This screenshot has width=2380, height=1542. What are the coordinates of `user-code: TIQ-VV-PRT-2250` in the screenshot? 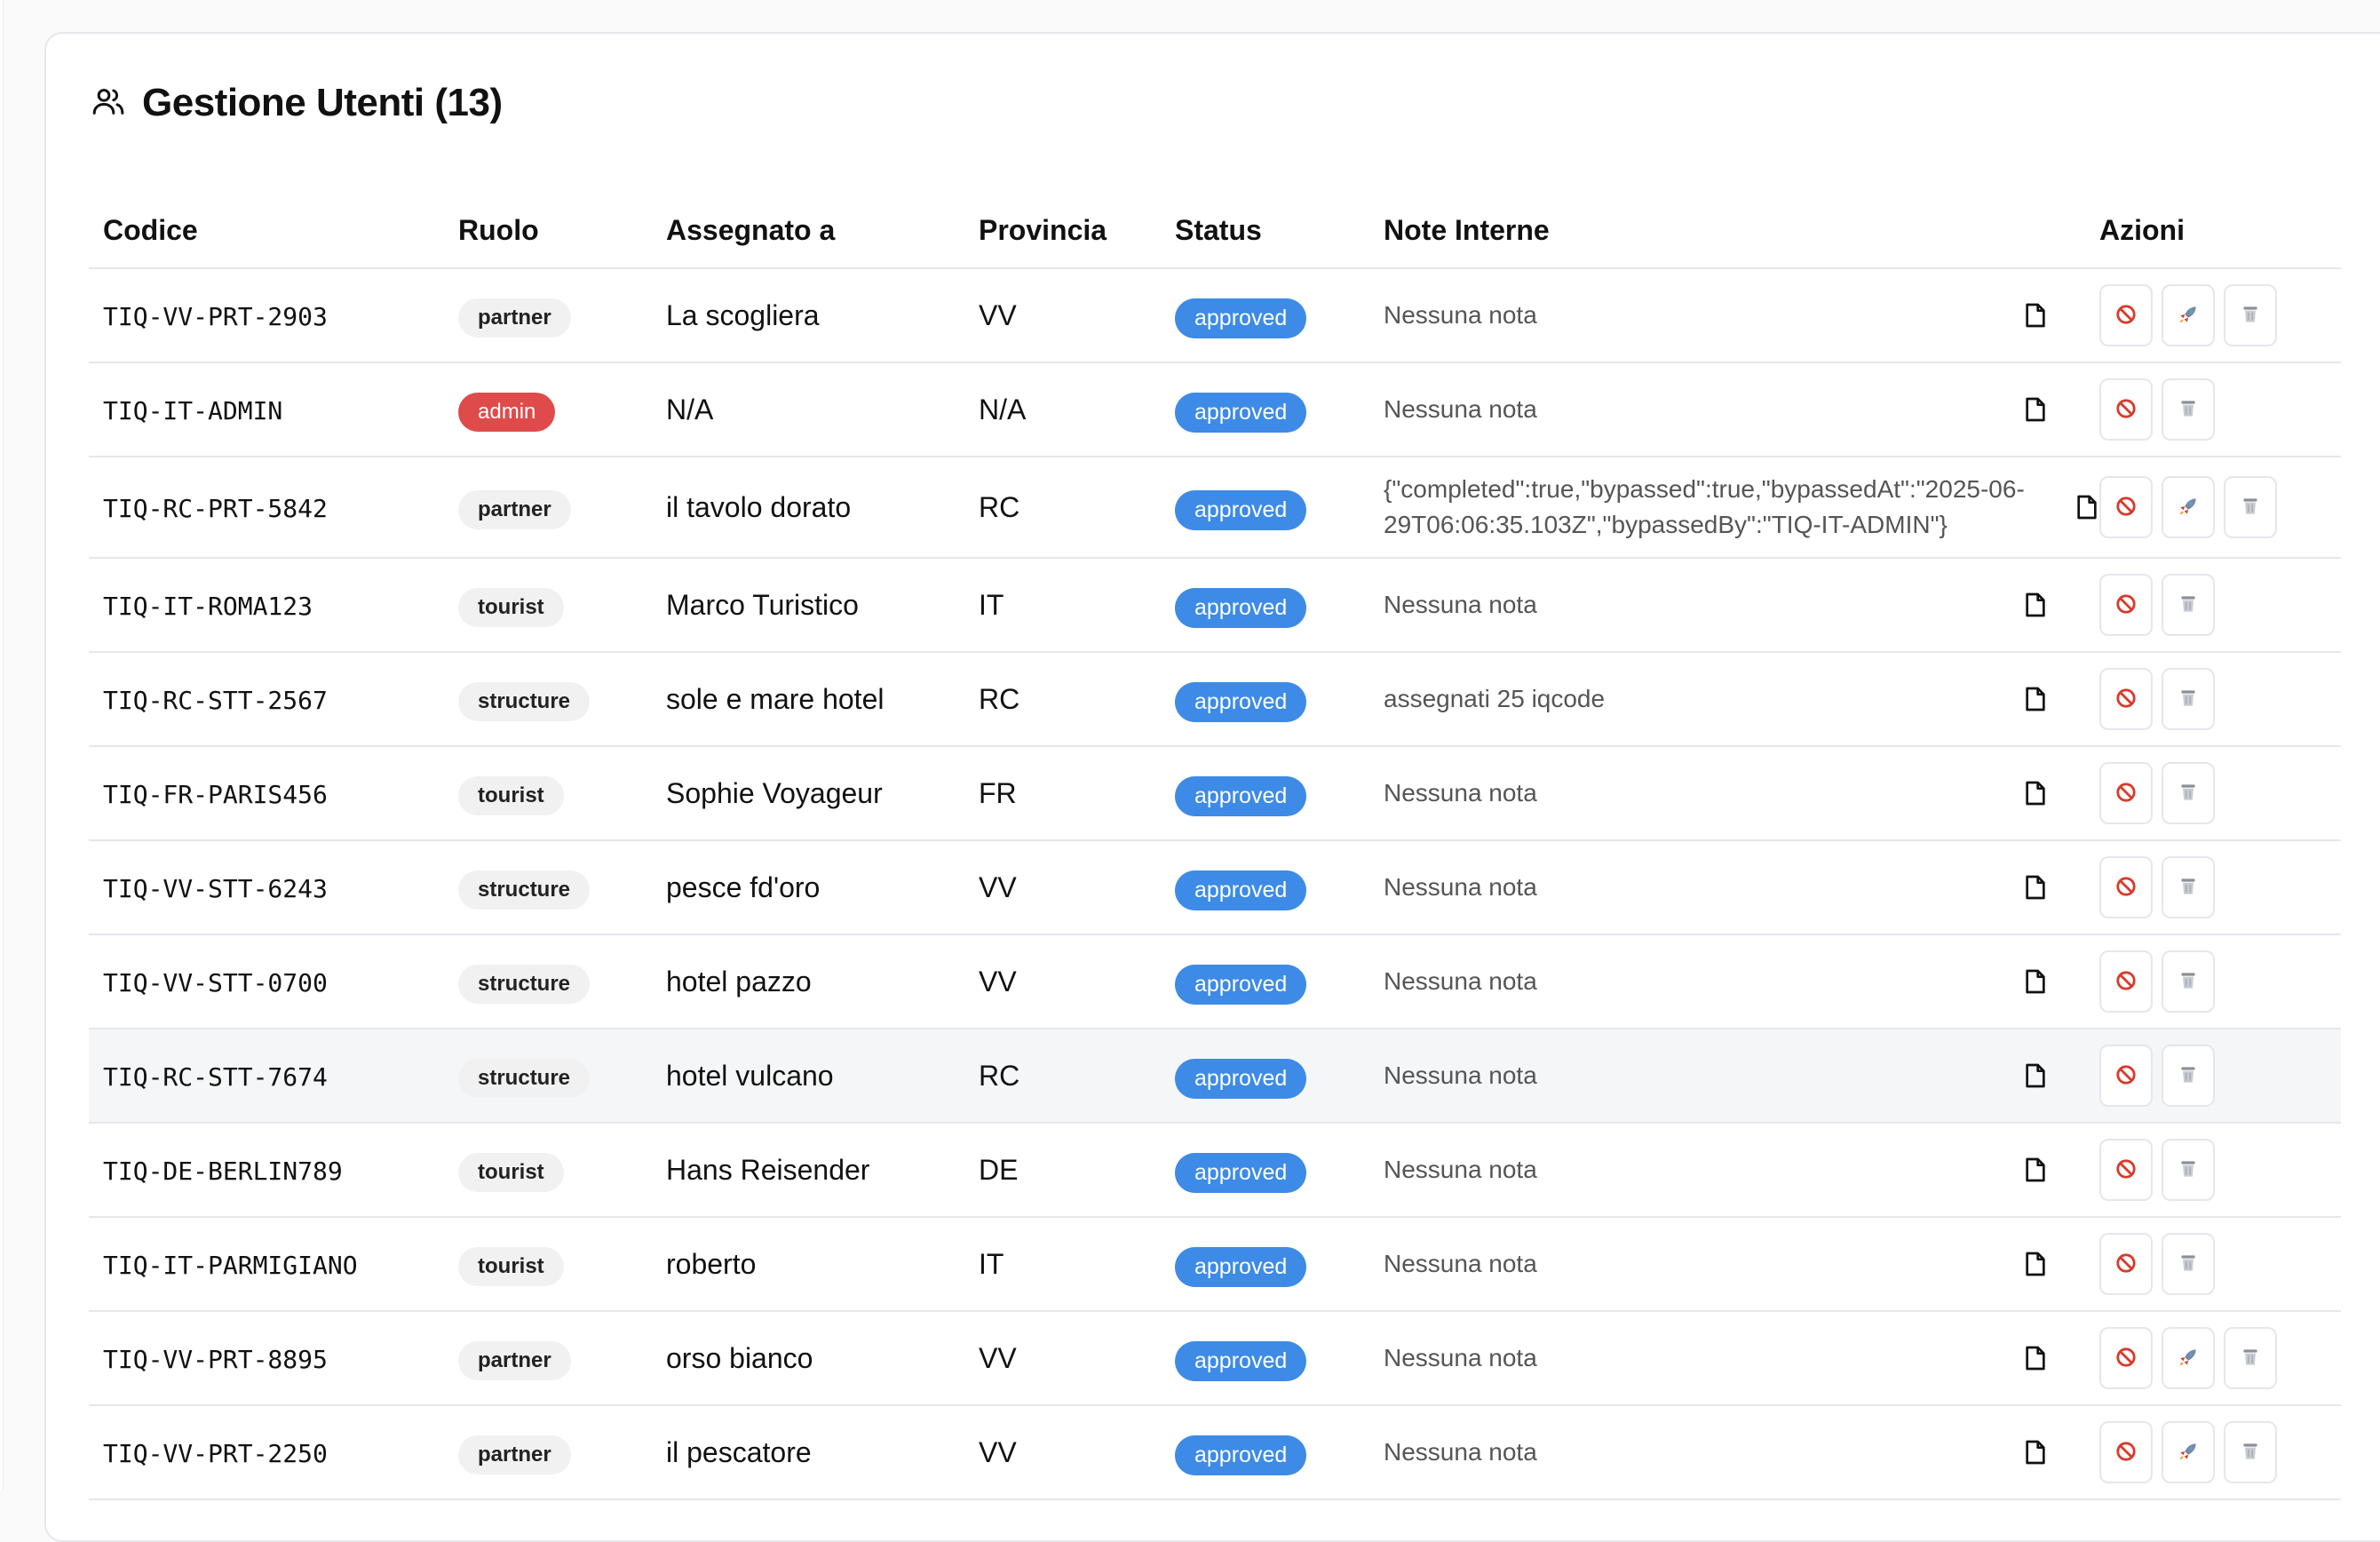 It's located at (215, 1453).